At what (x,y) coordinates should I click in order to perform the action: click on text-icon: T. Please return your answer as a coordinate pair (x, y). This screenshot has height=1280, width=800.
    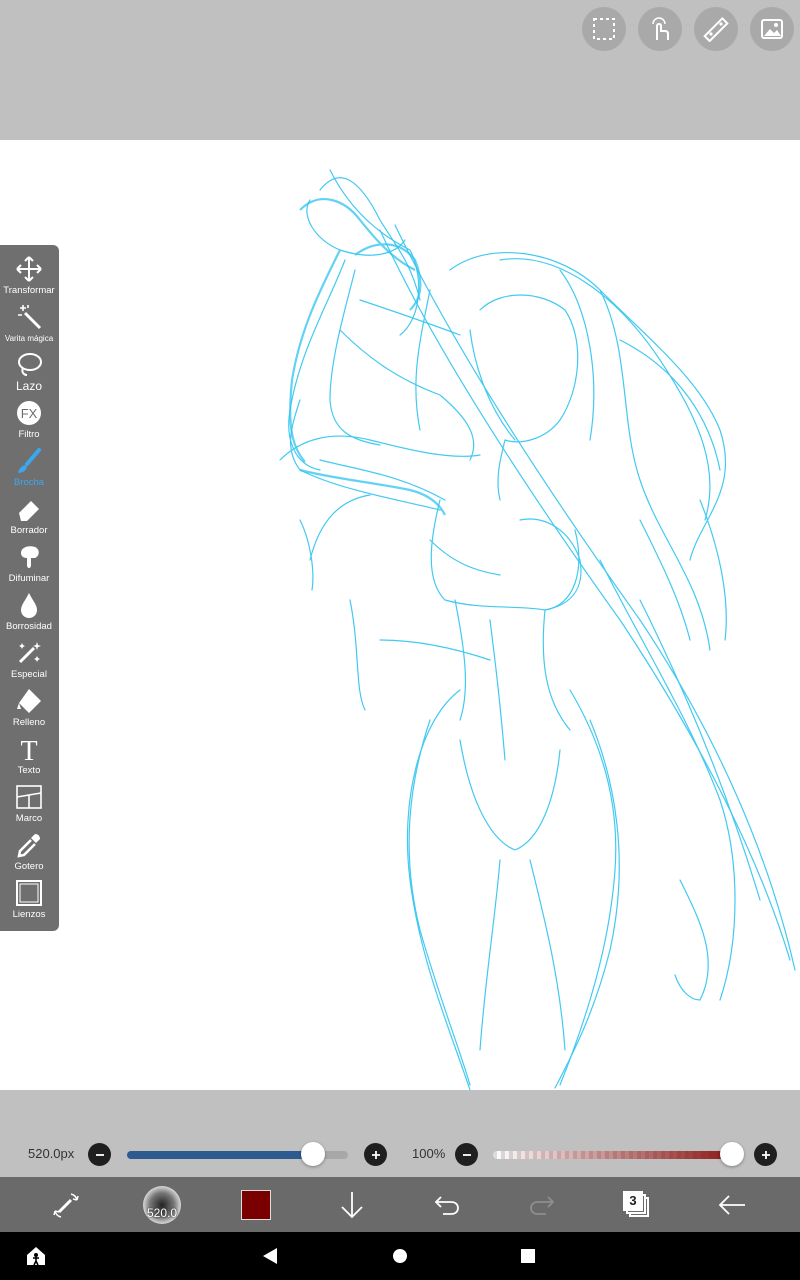
    Looking at the image, I should click on (28, 749).